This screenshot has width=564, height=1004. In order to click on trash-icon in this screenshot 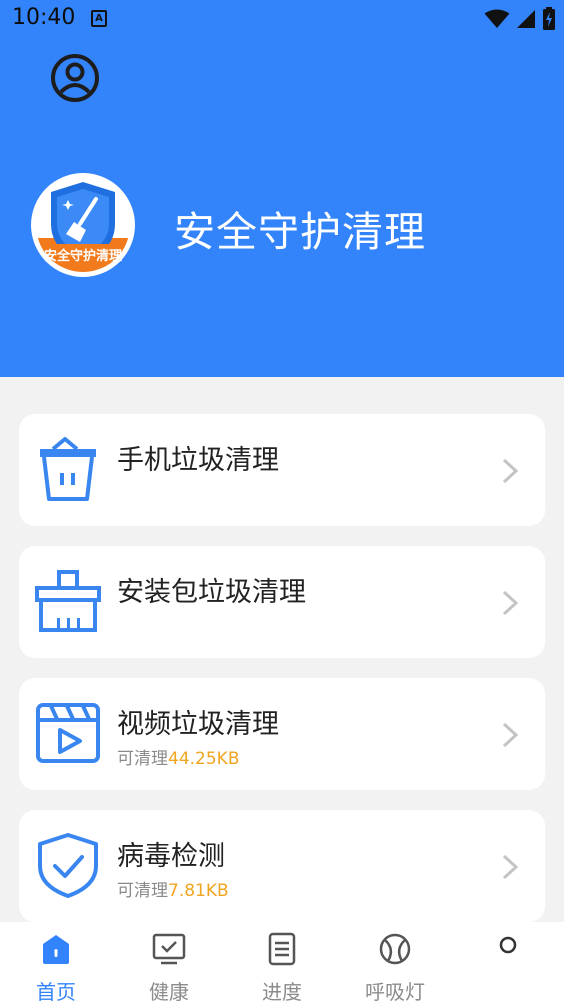, I will do `click(68, 469)`.